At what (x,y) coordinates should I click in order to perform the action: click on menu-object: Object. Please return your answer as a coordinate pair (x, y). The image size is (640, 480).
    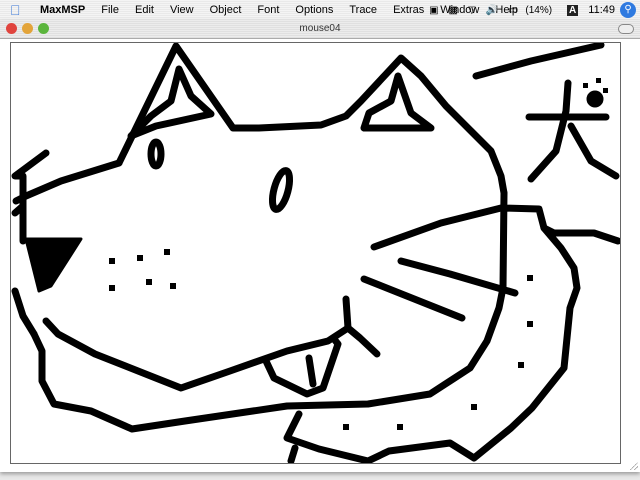
    Looking at the image, I should click on (226, 10).